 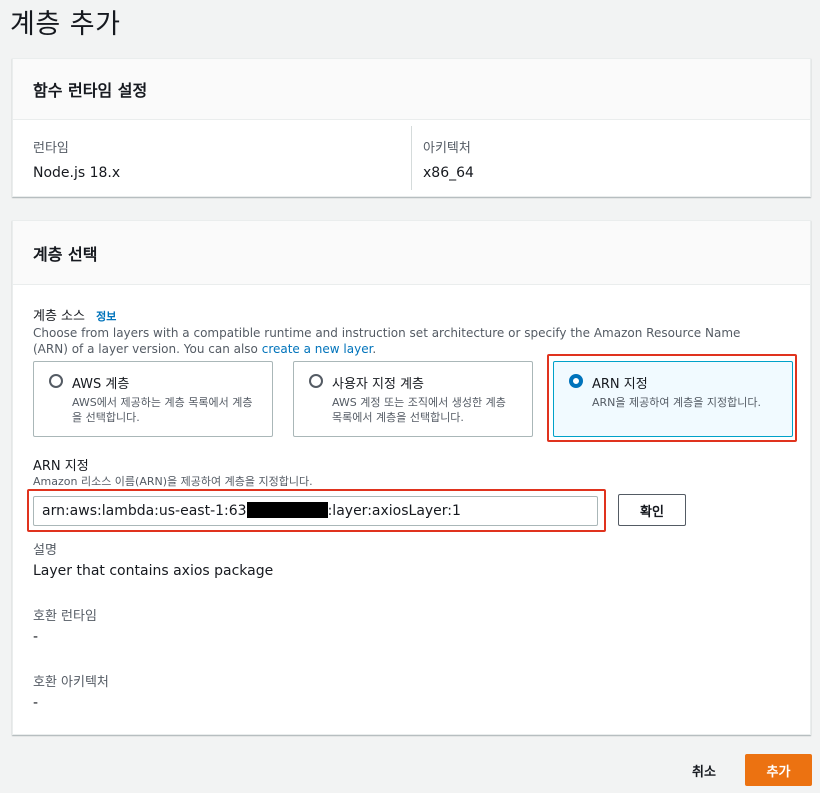 What do you see at coordinates (65, 254) in the screenshot?
I see `layer-panel-heading: 계층 선택` at bounding box center [65, 254].